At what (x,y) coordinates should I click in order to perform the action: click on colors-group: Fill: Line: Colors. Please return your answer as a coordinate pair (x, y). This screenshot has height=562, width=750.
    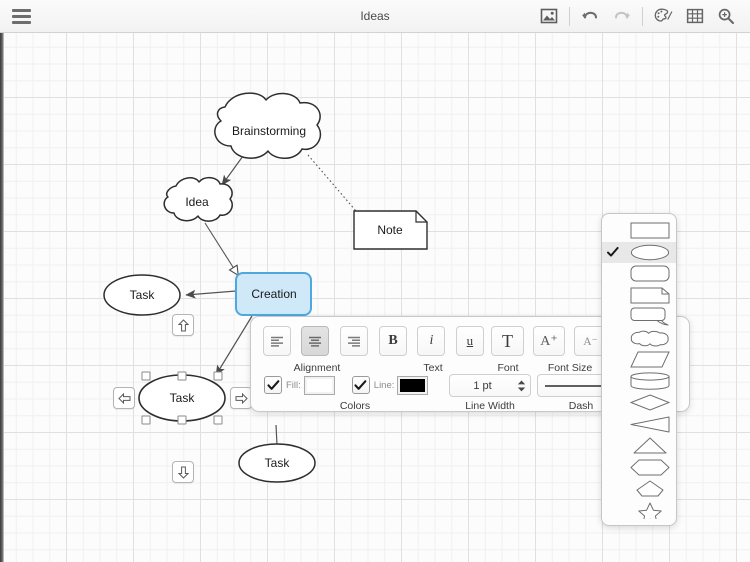
    Looking at the image, I should click on (355, 392).